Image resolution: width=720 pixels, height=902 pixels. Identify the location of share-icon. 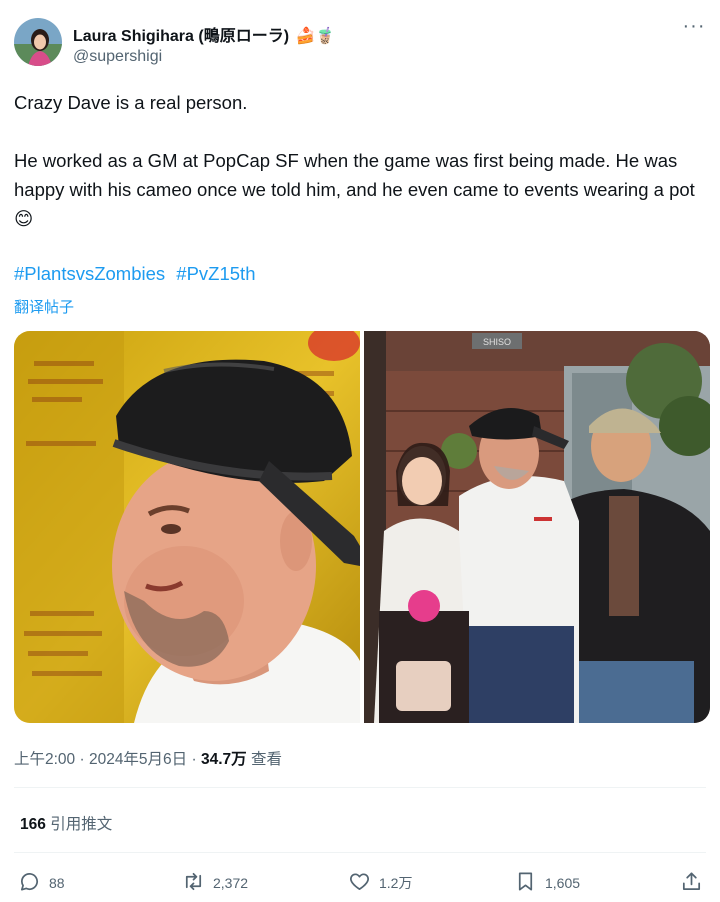
(695, 883).